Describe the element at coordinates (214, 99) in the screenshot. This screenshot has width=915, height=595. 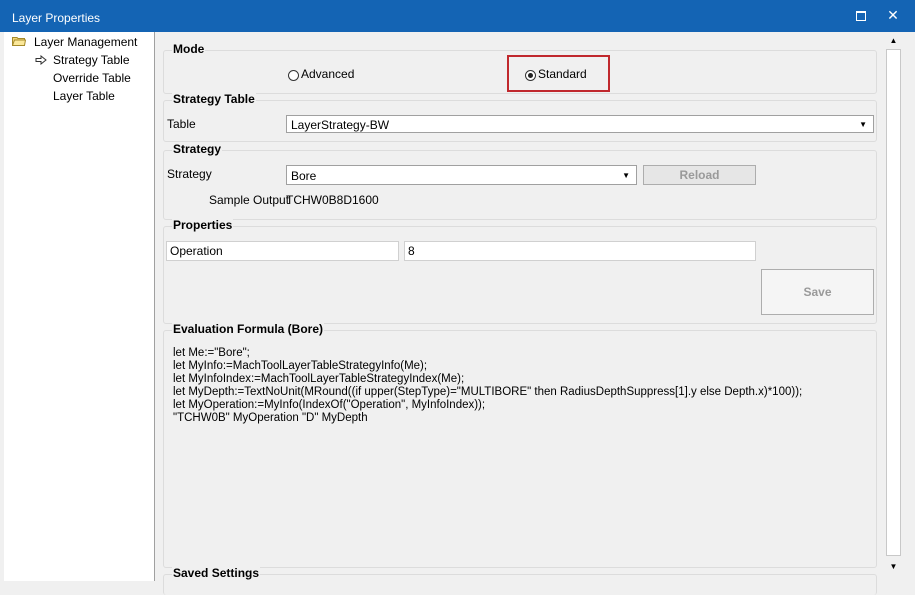
I see `strategy-table-group-title: Strategy Table` at that location.